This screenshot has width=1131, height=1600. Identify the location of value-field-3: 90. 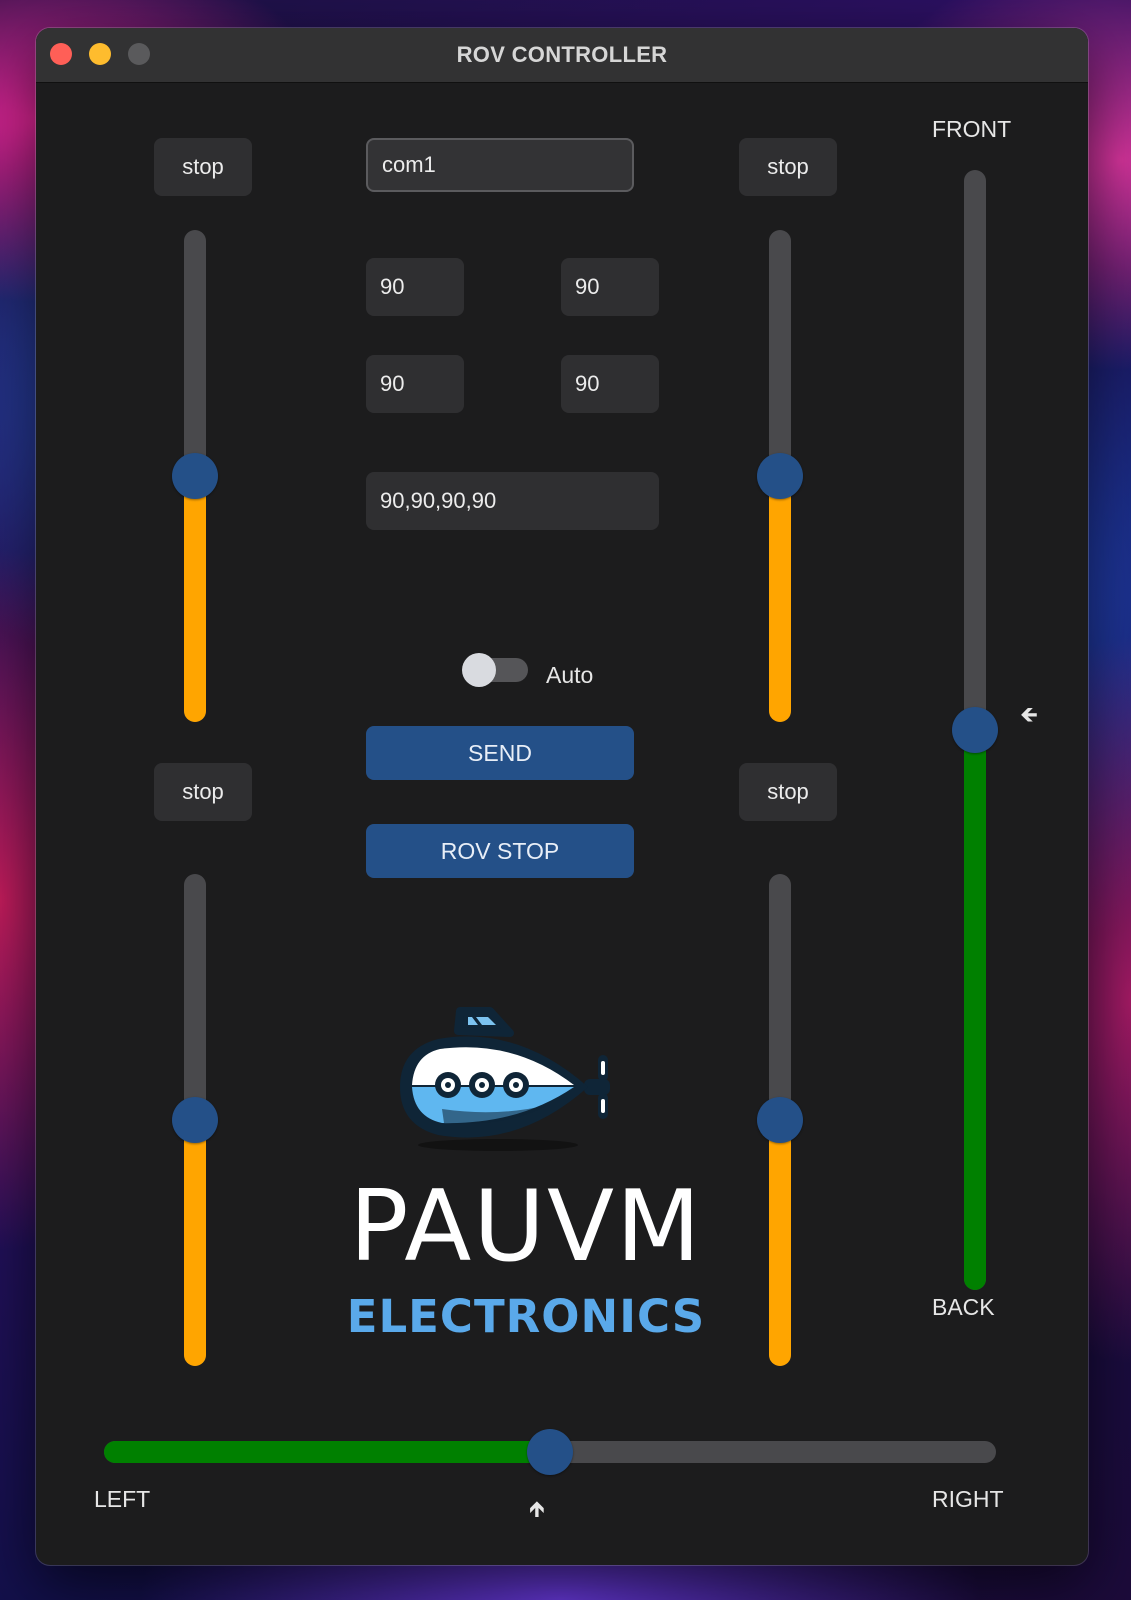
(415, 384).